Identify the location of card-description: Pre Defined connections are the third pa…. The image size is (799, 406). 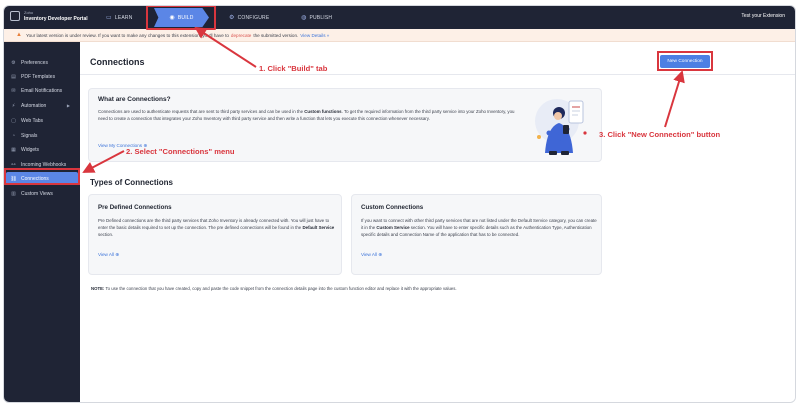
(216, 228).